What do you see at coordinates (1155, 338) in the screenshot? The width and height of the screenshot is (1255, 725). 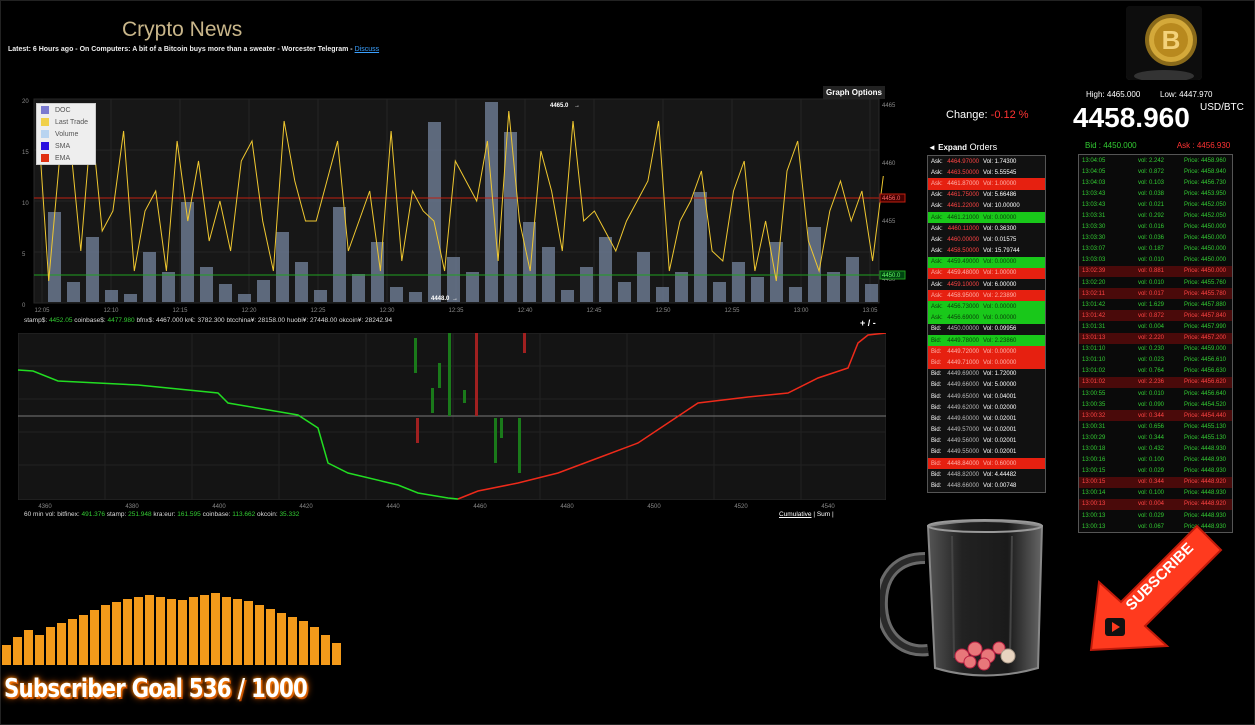 I see `trade-row: 13:01:13 vol: 2.220 Price: 4457.200` at bounding box center [1155, 338].